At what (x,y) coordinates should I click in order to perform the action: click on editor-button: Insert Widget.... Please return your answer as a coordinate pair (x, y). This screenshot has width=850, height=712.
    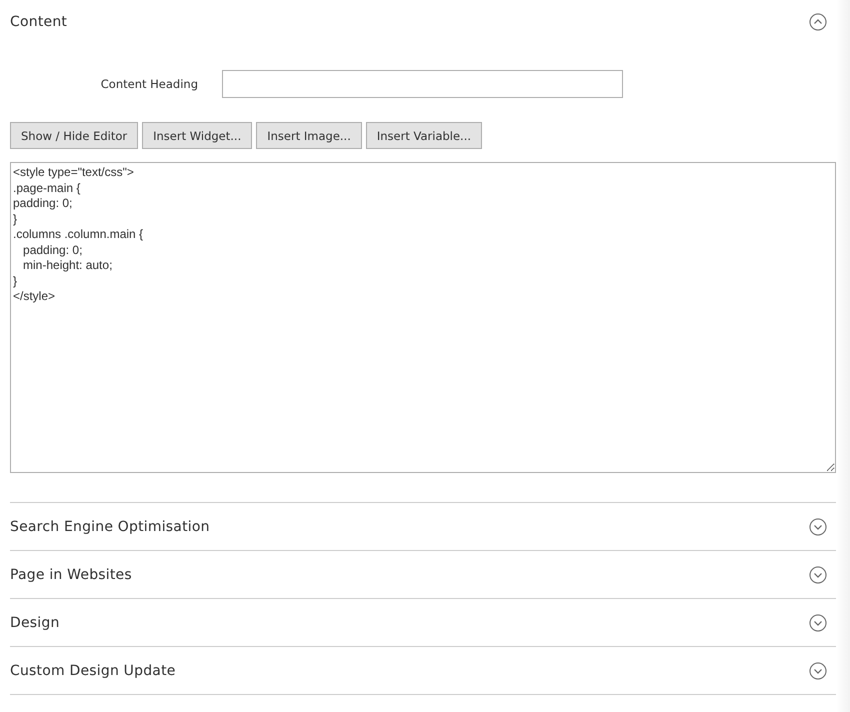
    Looking at the image, I should click on (197, 135).